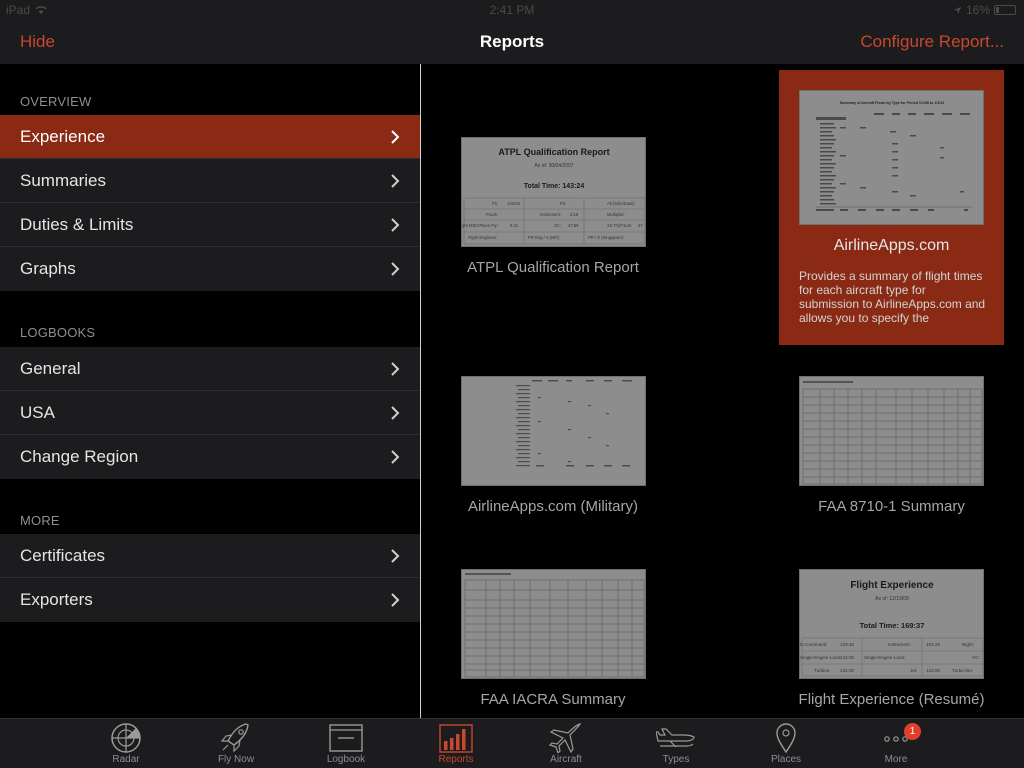  I want to click on radar-icon, so click(126, 738).